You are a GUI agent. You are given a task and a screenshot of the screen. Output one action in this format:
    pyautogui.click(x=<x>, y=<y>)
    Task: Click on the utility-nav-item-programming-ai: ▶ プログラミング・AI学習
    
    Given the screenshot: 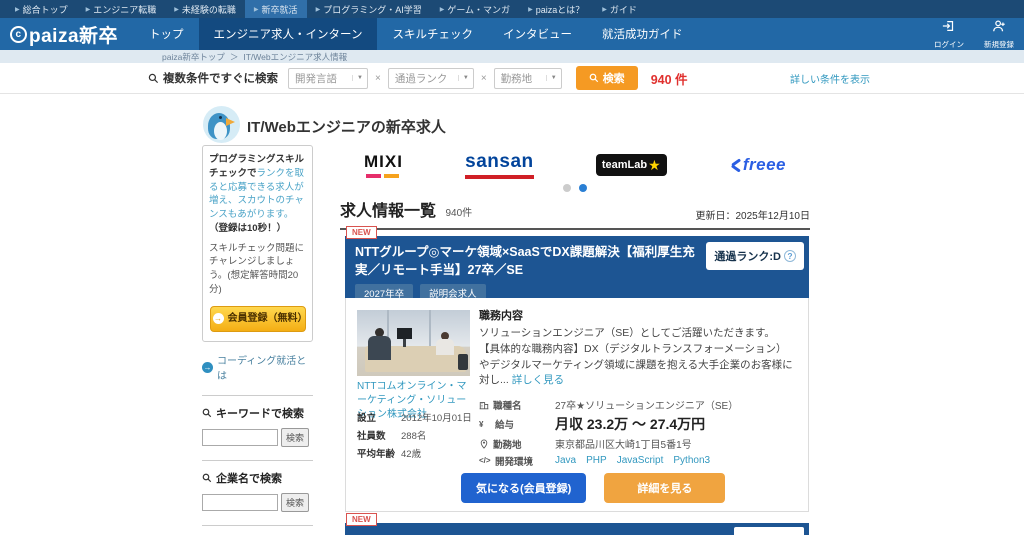 What is the action you would take?
    pyautogui.click(x=369, y=9)
    